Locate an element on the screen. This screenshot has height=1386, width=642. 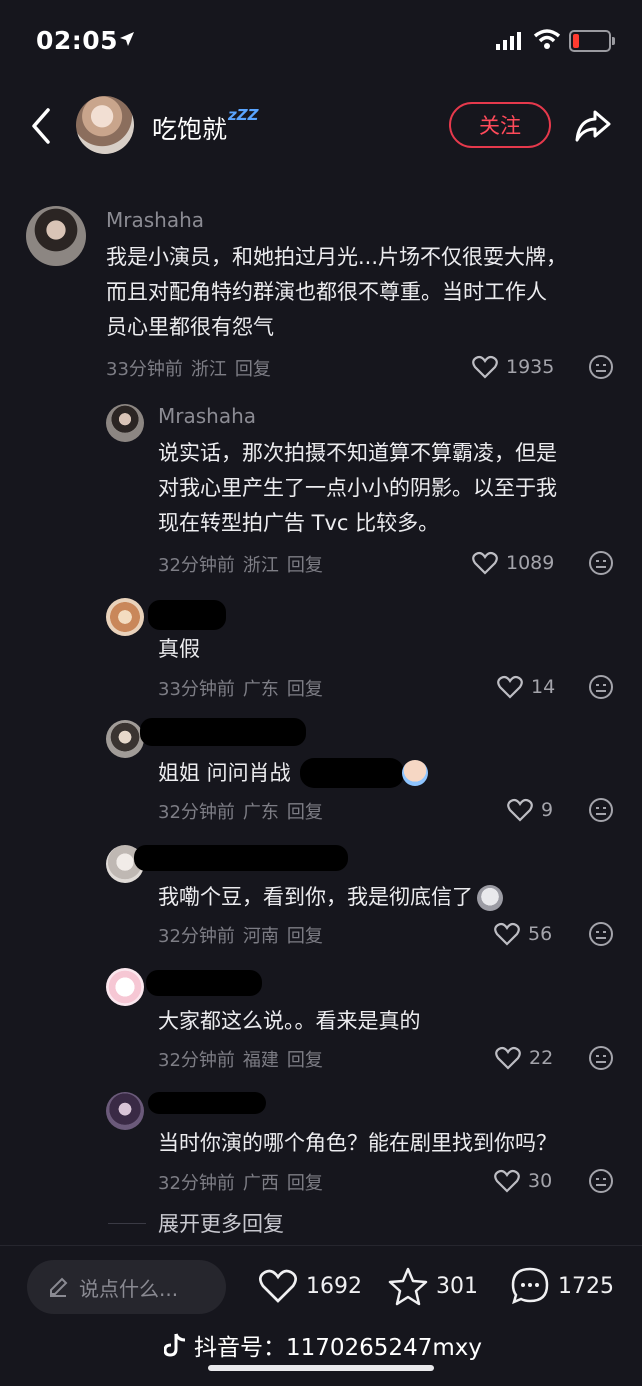
author-name: 吃饱就 is located at coordinates (189, 128).